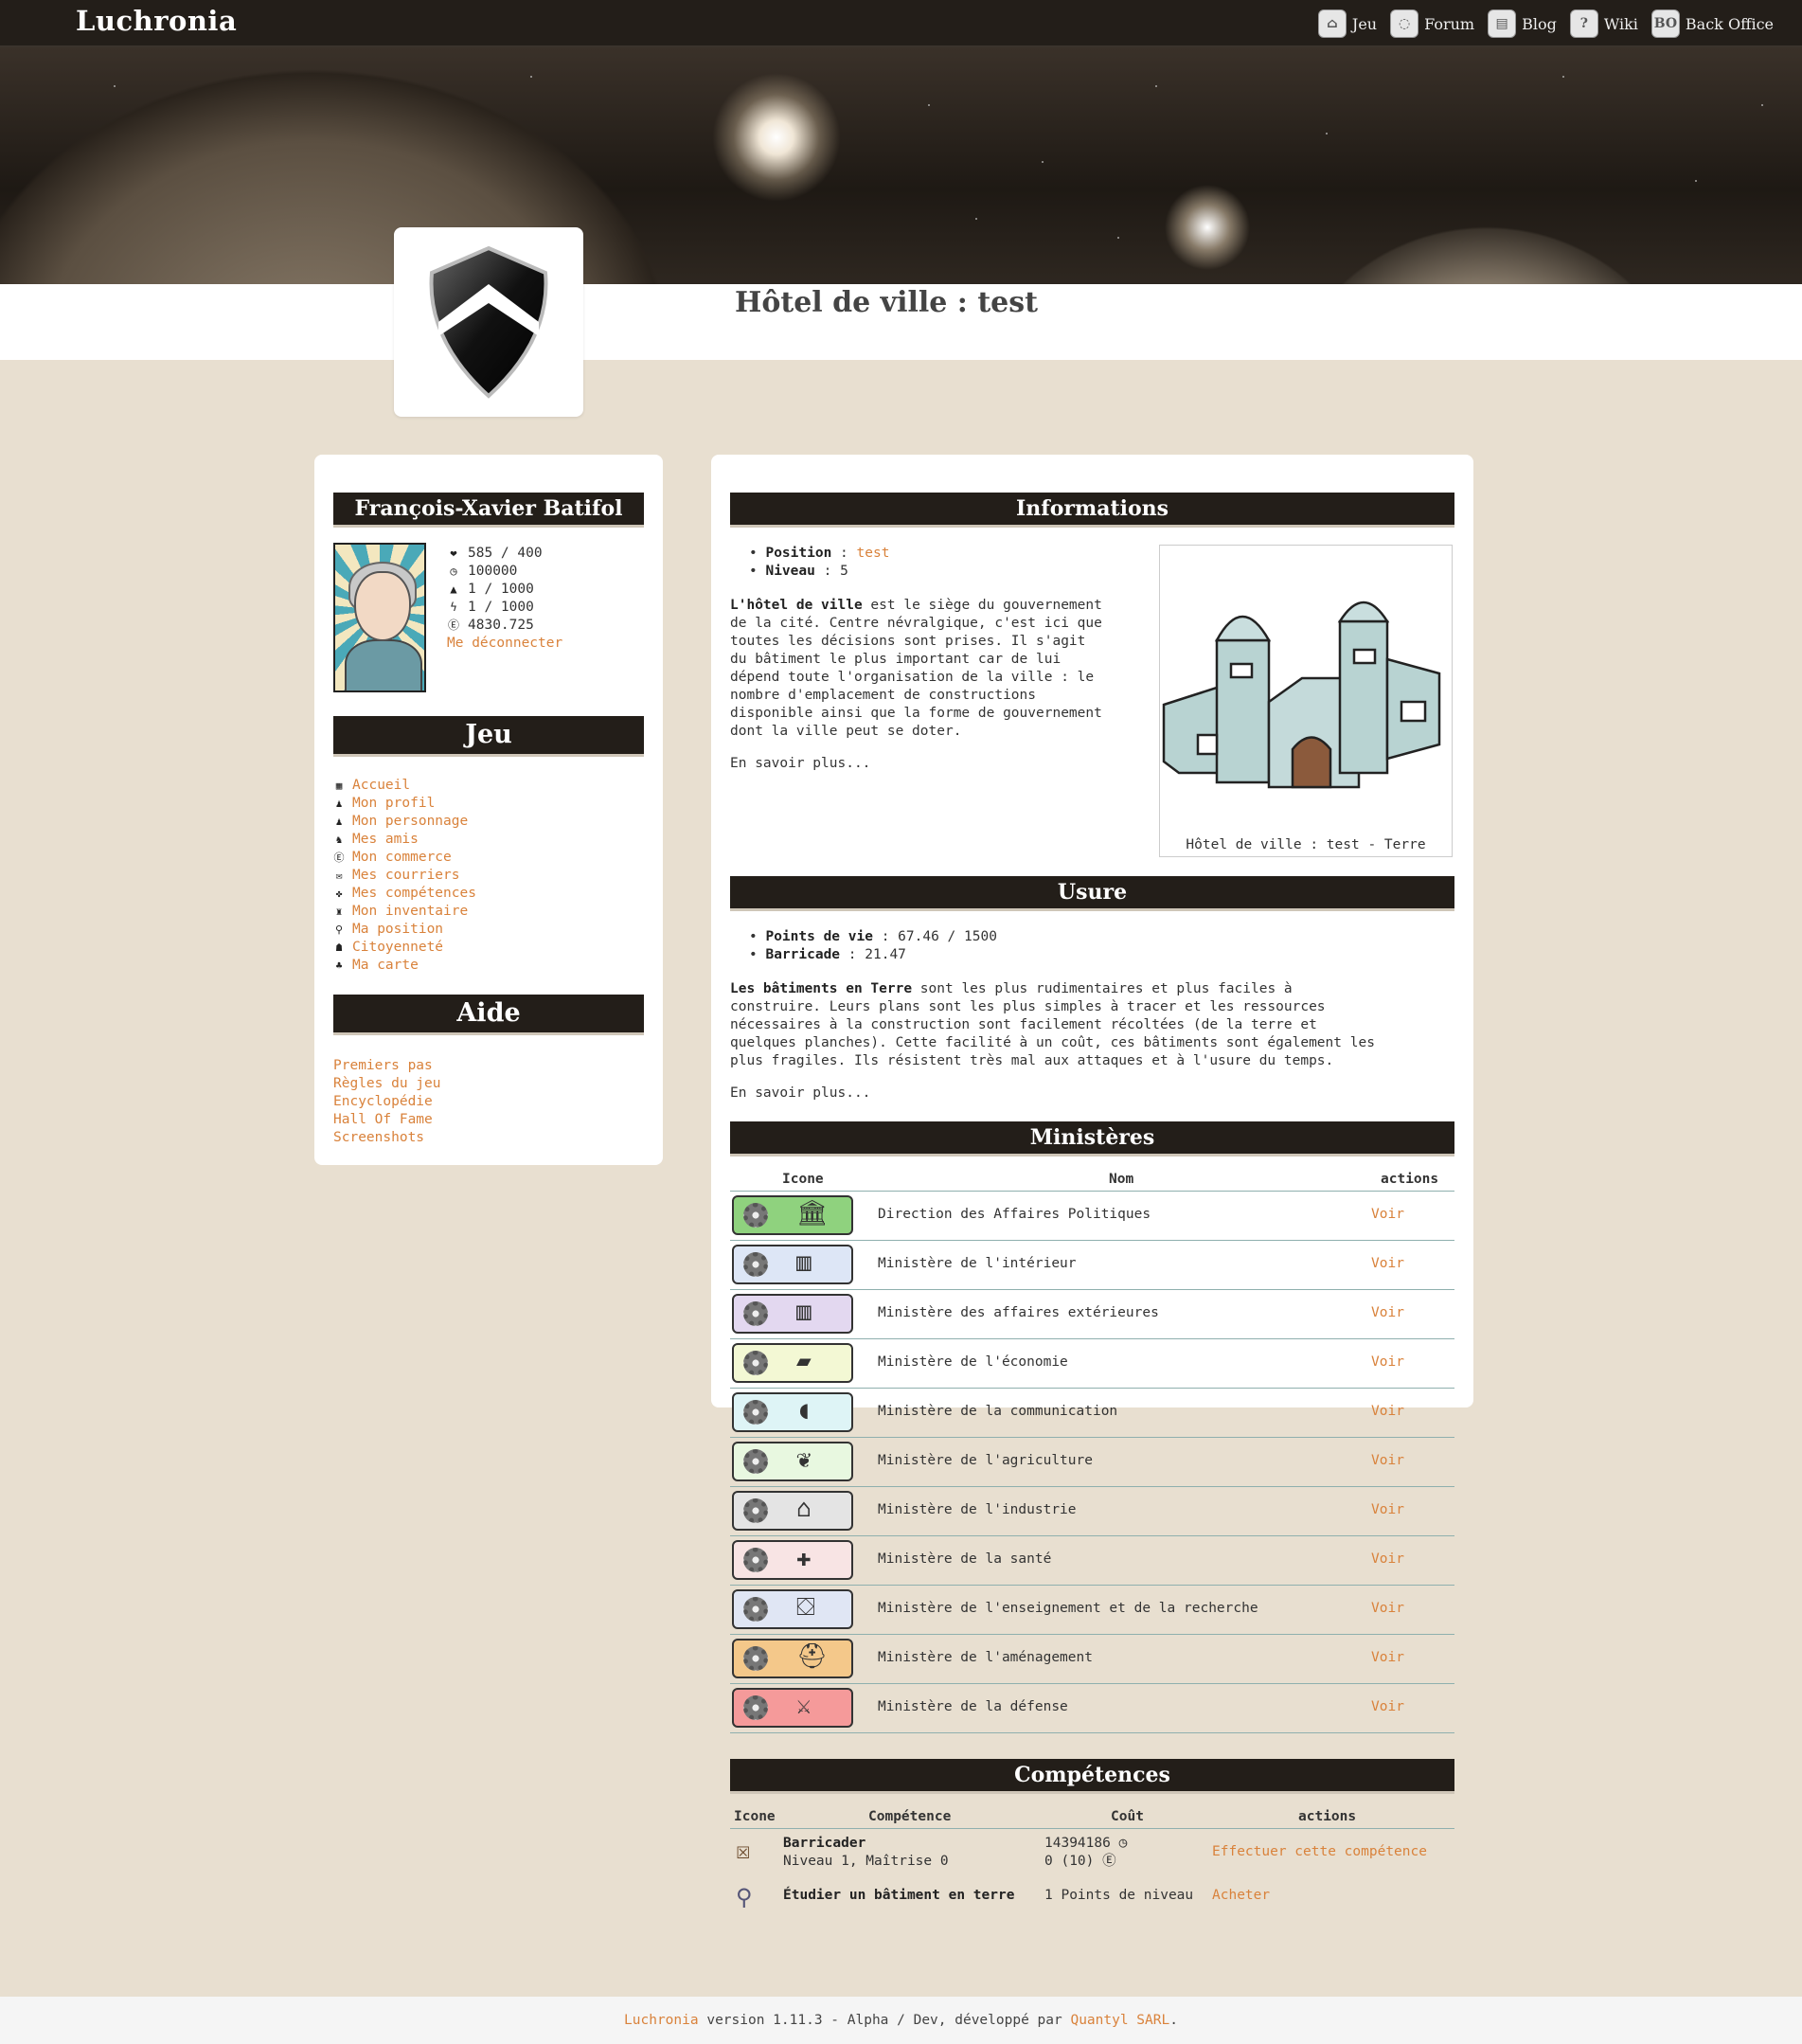  Describe the element at coordinates (661, 2020) in the screenshot. I see `footer-luchronia-link: Luchronia` at that location.